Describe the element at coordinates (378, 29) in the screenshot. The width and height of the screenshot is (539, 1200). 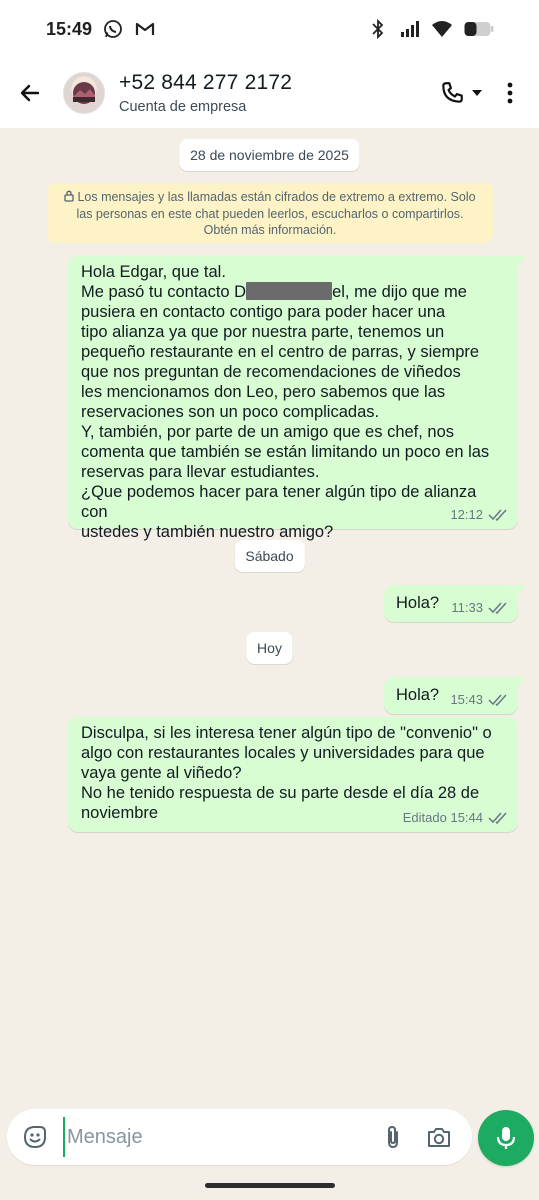
I see `bluetooth-icon` at that location.